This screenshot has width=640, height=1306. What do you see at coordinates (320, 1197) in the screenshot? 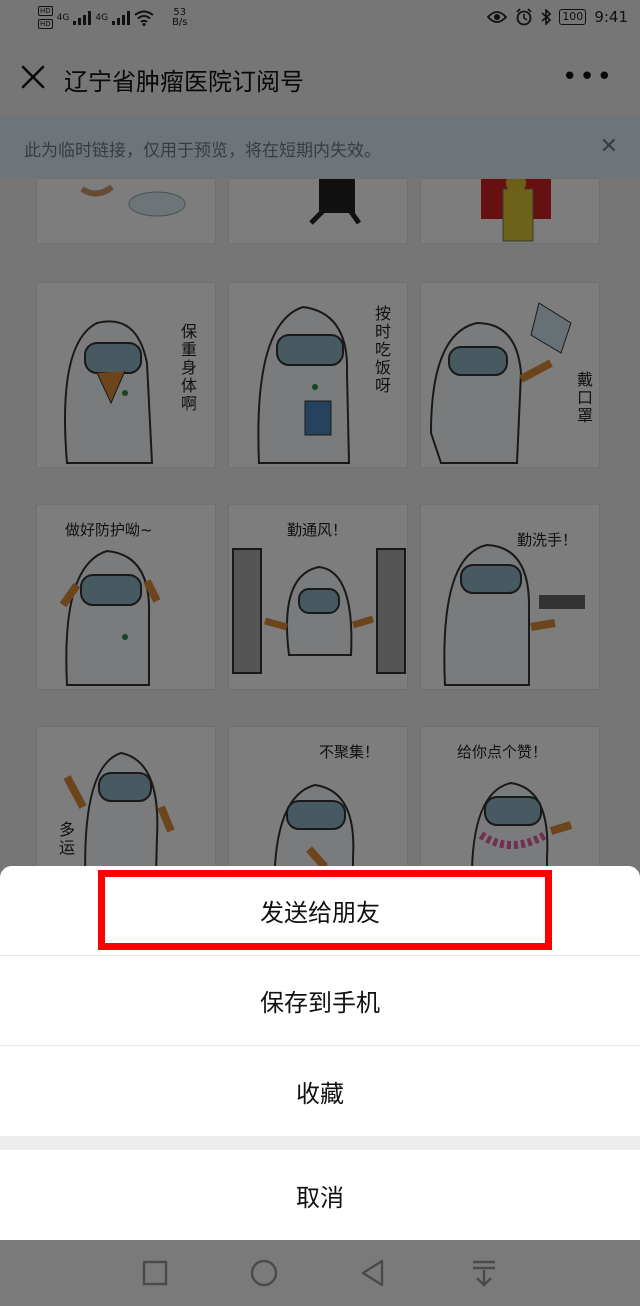
I see `cancel-label: 取消` at bounding box center [320, 1197].